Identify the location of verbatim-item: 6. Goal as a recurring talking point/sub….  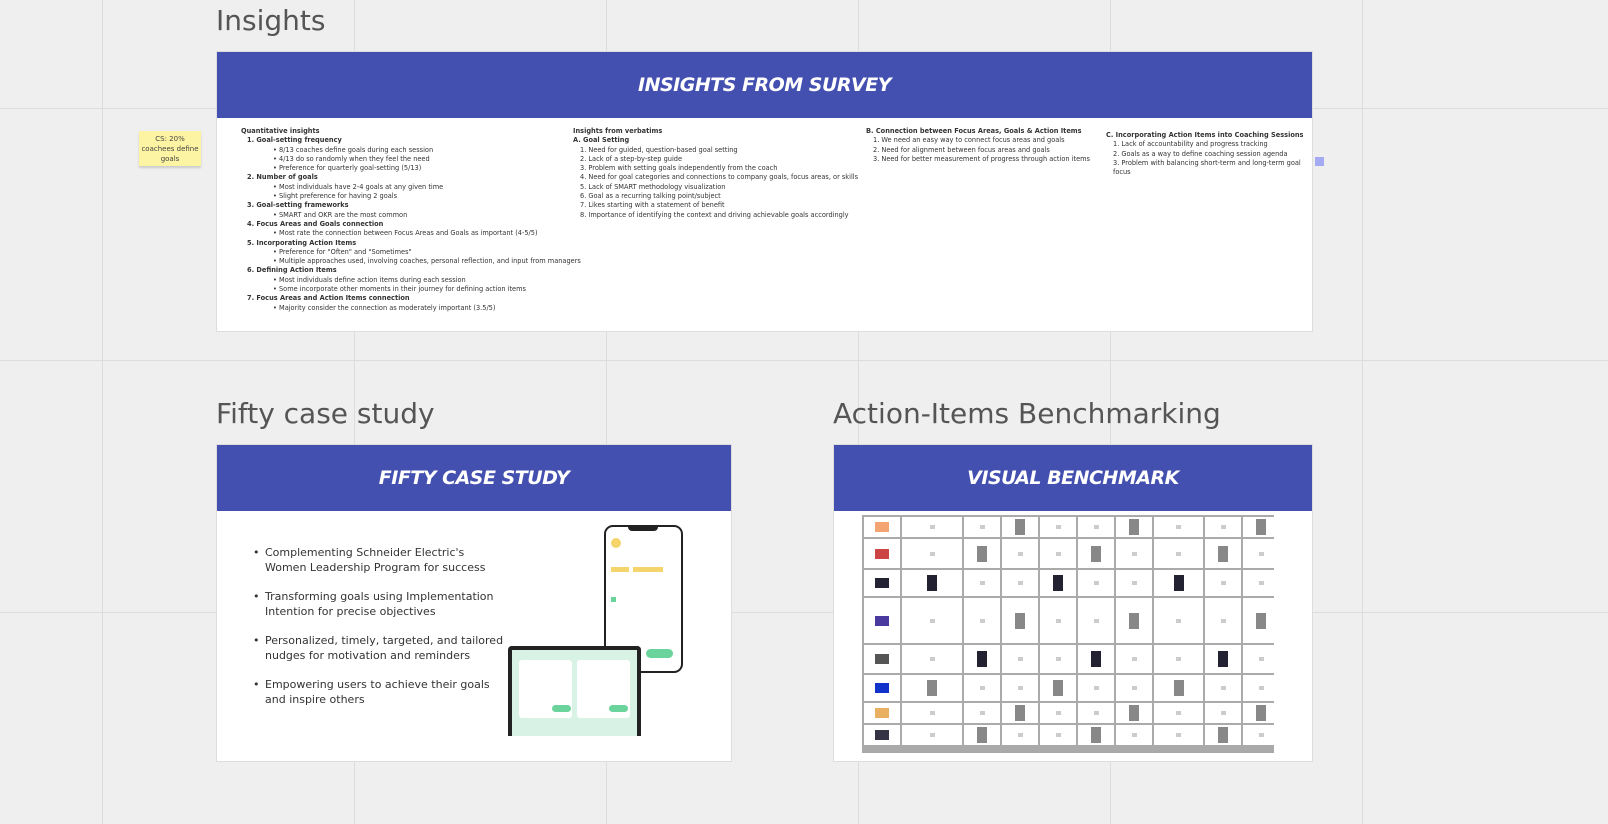
(650, 196).